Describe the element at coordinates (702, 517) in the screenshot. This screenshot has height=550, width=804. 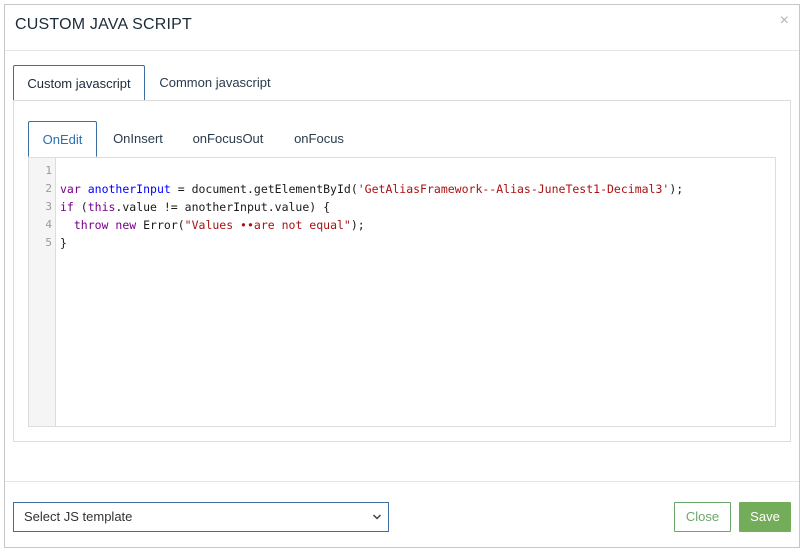
I see `close-button: Close` at that location.